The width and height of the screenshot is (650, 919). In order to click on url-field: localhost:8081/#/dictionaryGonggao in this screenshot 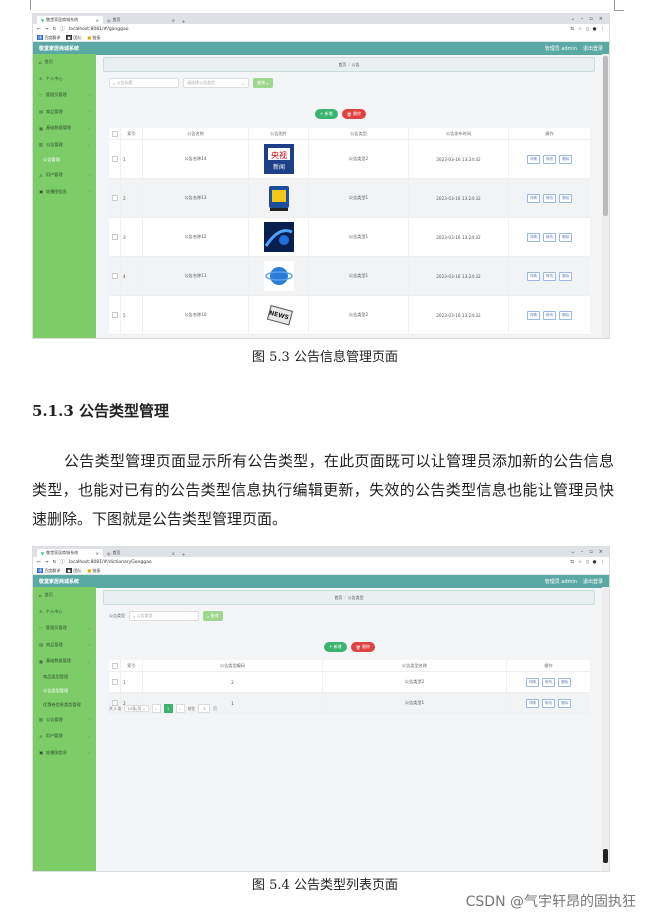, I will do `click(317, 562)`.